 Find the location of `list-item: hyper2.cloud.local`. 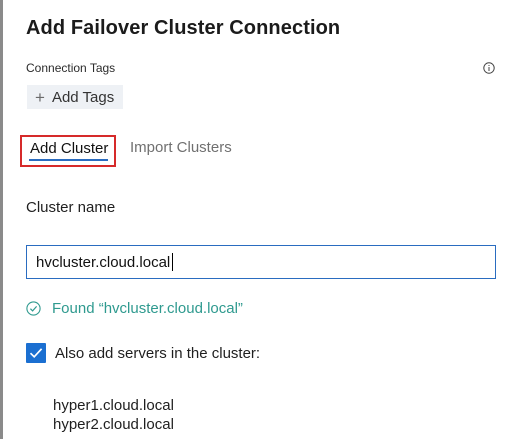

list-item: hyper2.cloud.local is located at coordinates (113, 424).